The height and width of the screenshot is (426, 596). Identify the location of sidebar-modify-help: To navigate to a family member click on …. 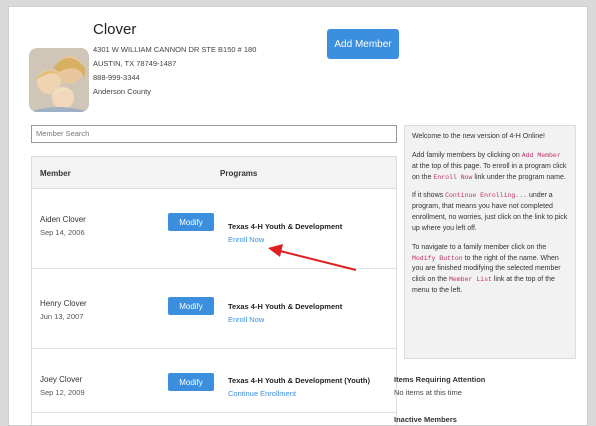
(490, 270).